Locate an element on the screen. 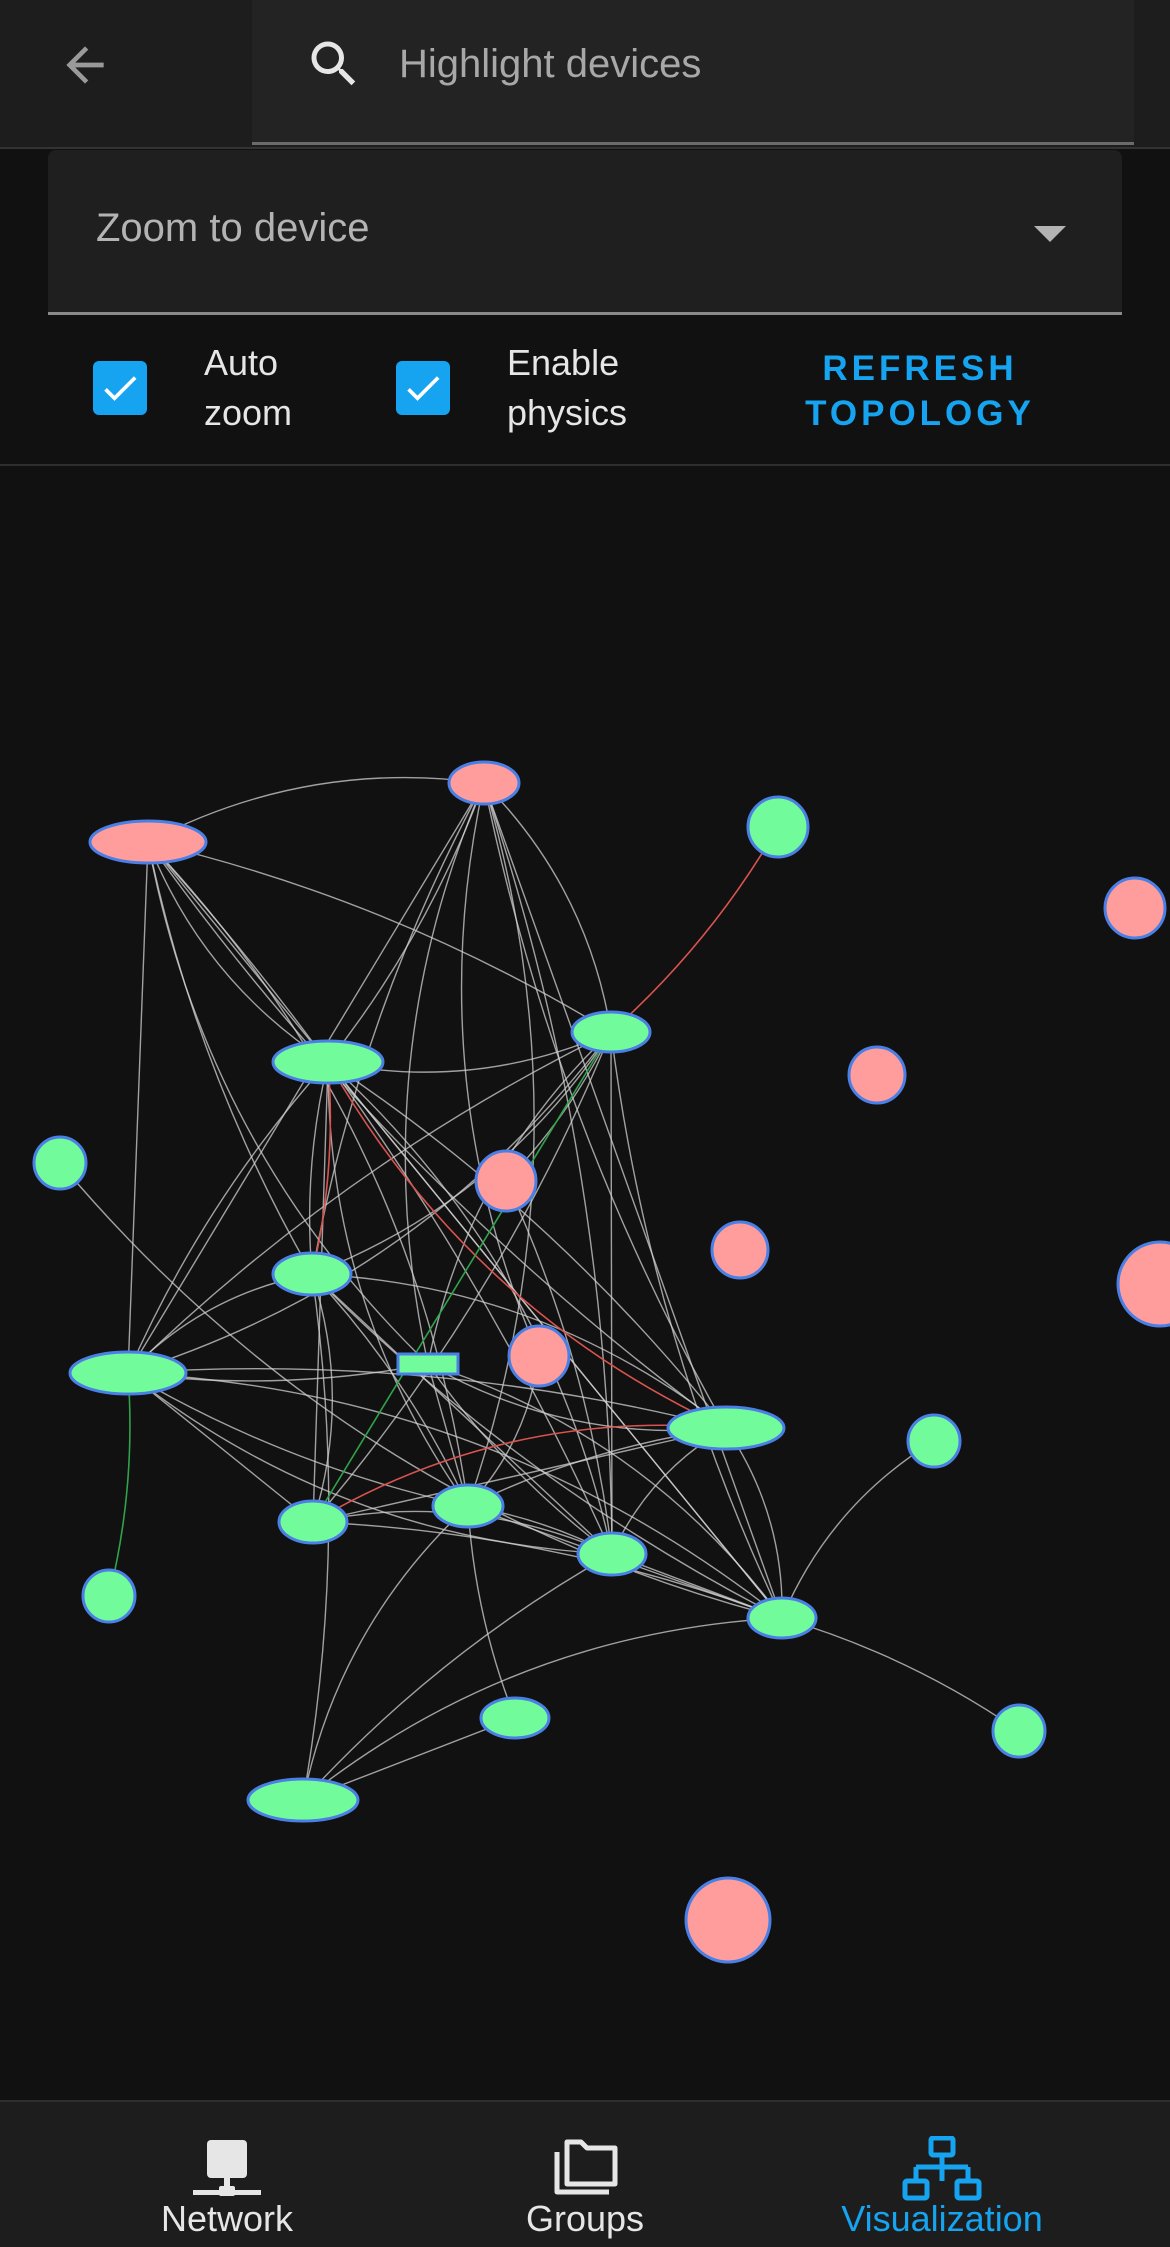  nav-network: Network is located at coordinates (227, 2174).